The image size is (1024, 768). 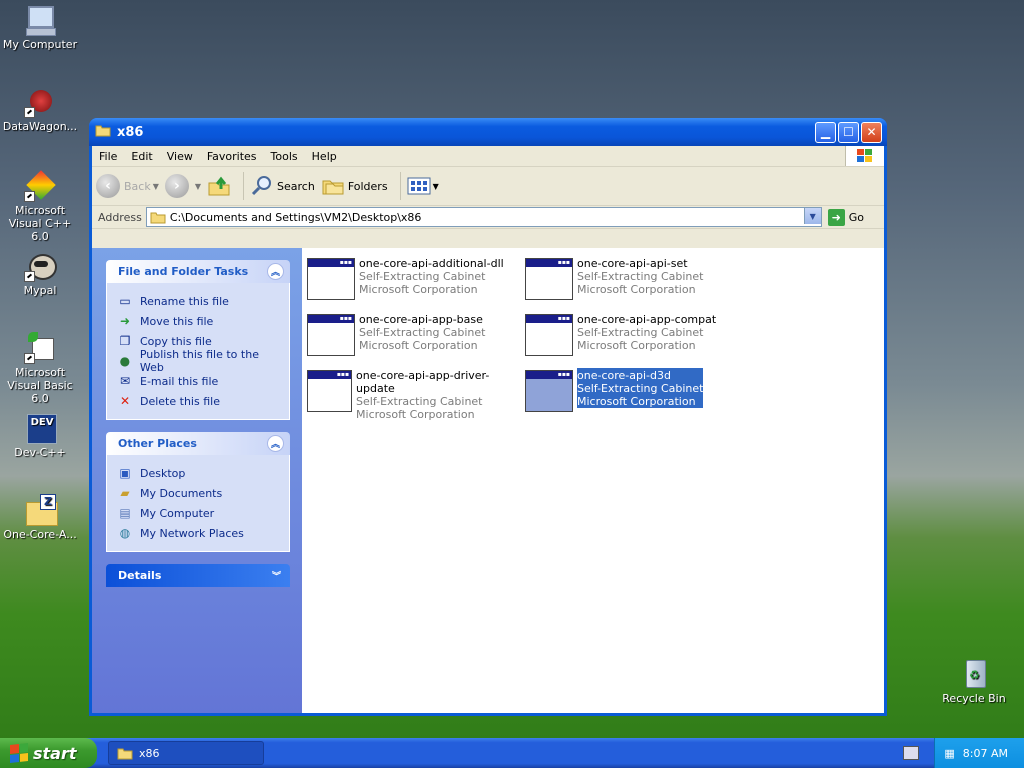 I want to click on up-folder-button, so click(x=219, y=186).